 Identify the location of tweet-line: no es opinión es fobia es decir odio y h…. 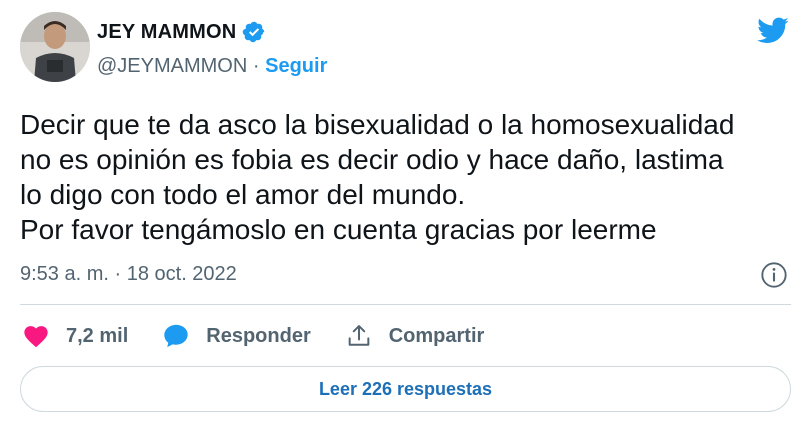
(372, 159).